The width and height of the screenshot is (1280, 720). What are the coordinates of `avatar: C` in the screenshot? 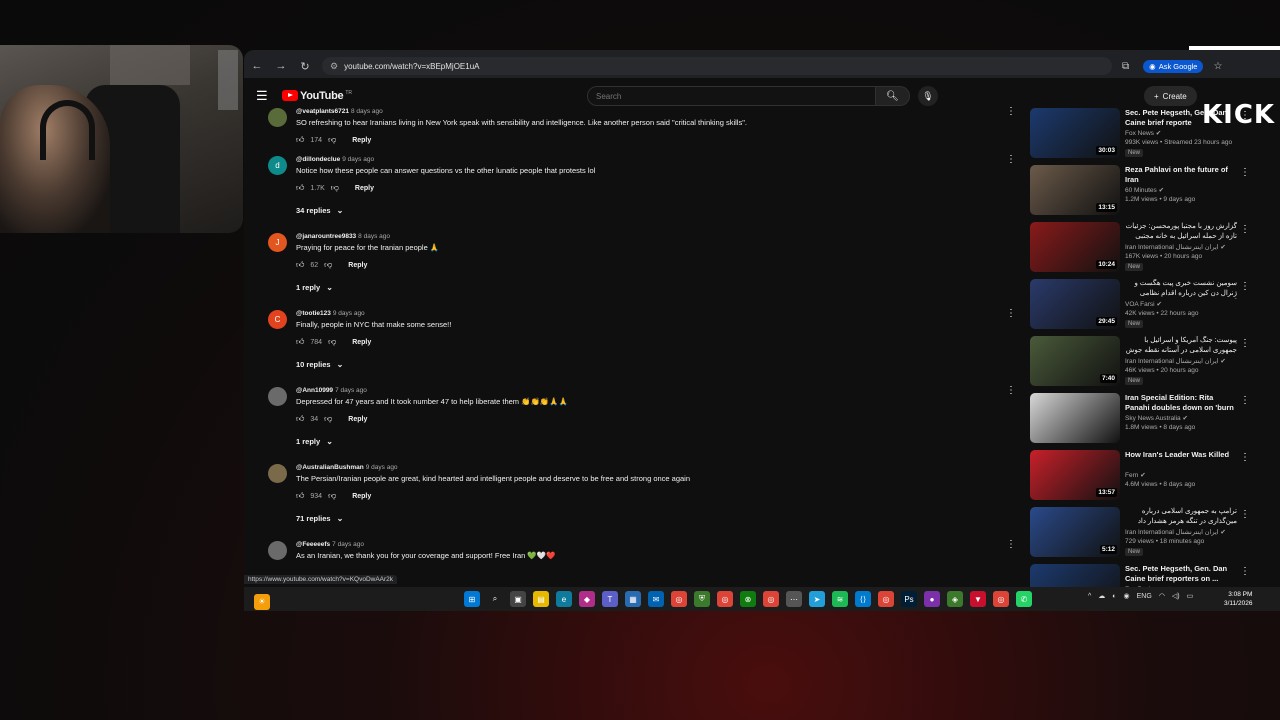 It's located at (277, 319).